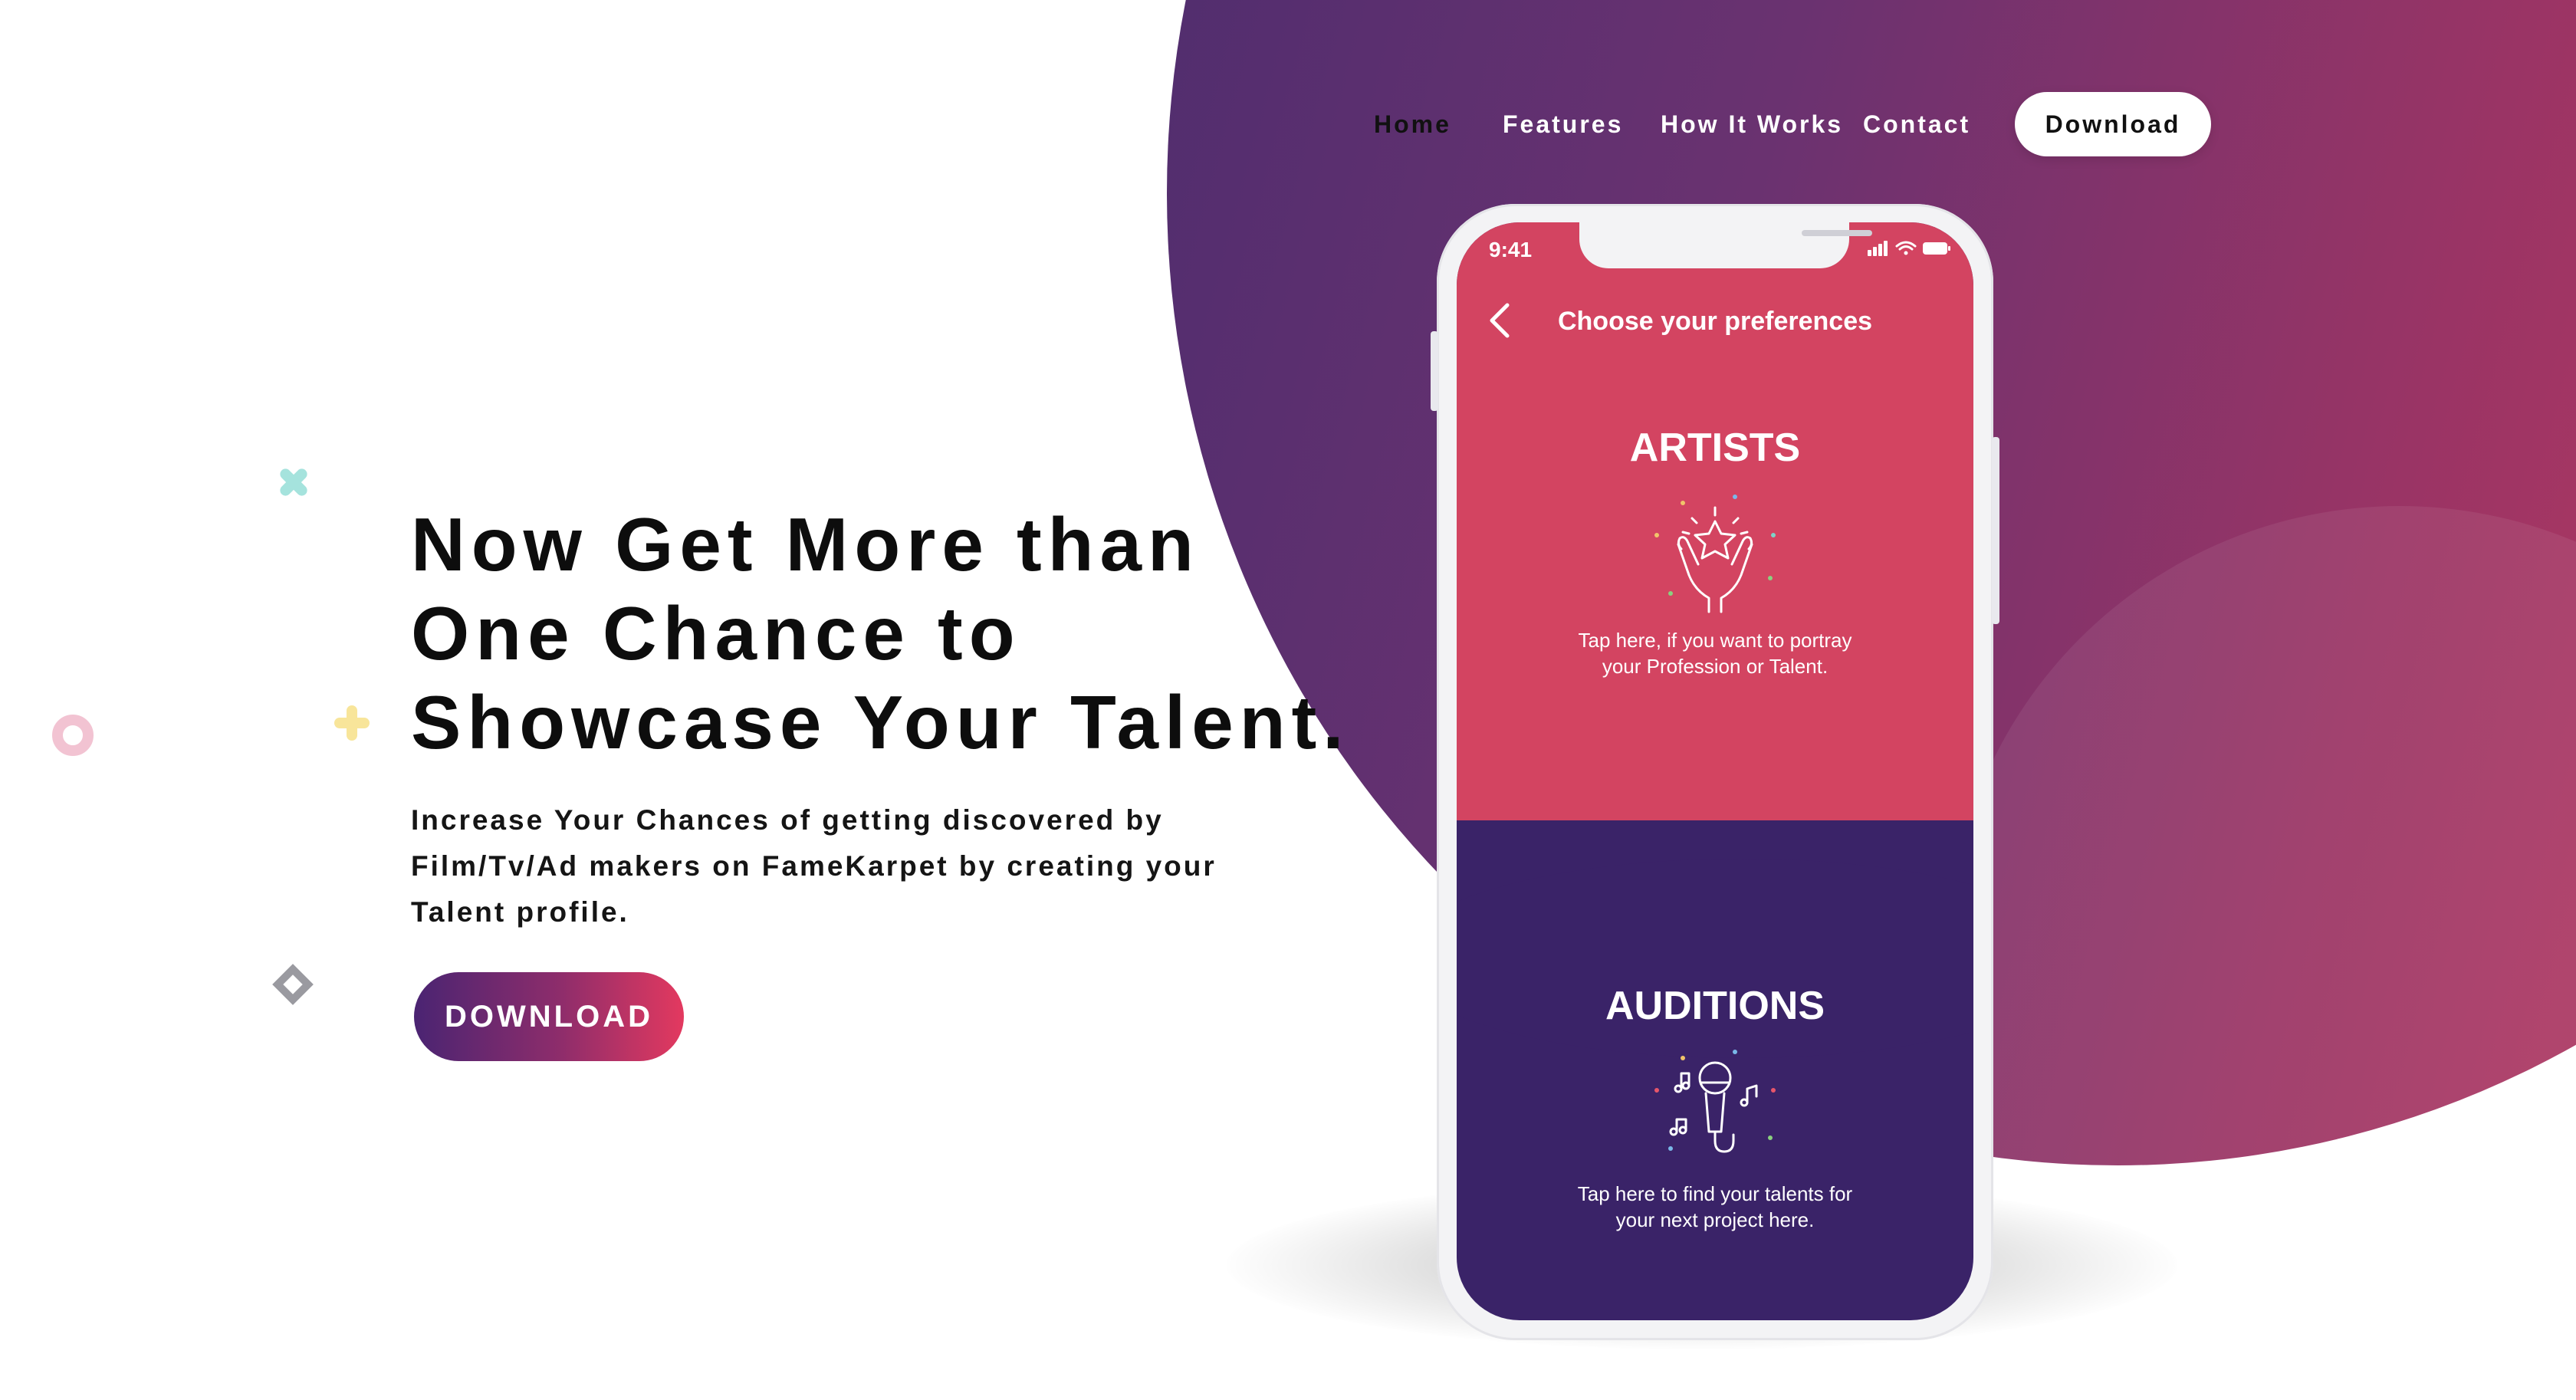 The image size is (2576, 1400). What do you see at coordinates (806, 544) in the screenshot?
I see `hero-title-line: Now Get More than` at bounding box center [806, 544].